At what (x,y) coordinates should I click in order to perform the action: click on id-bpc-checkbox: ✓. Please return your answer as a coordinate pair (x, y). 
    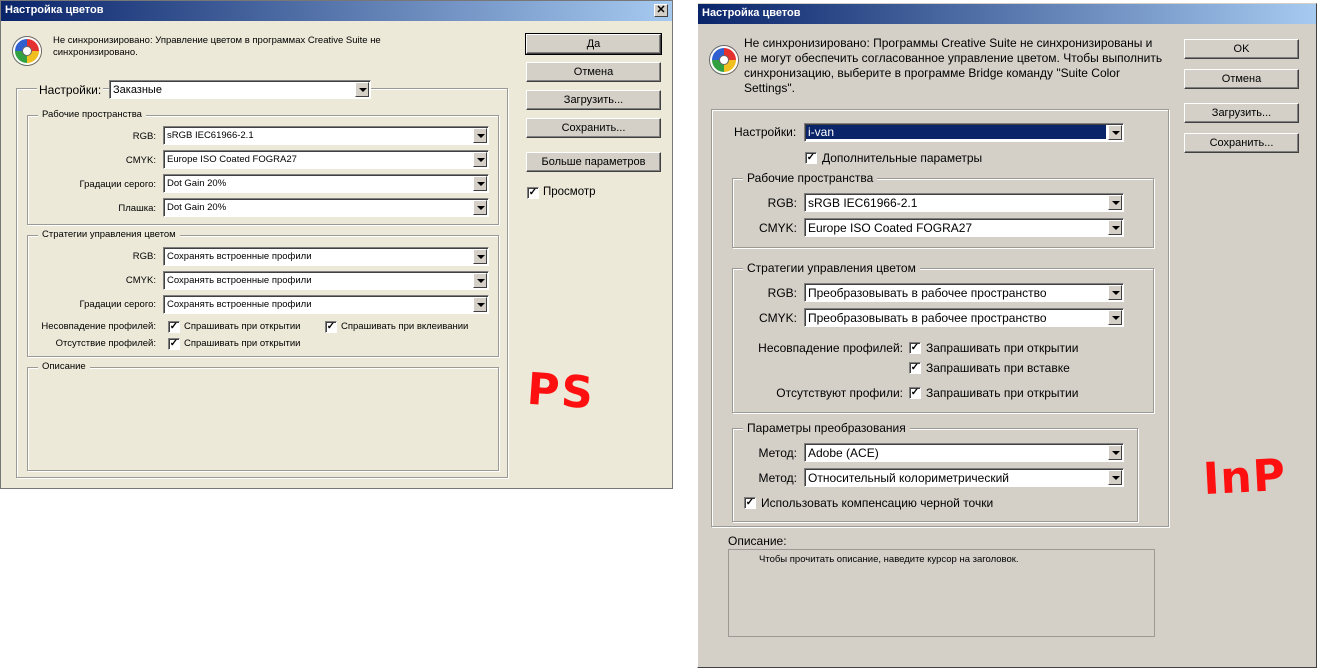
    Looking at the image, I should click on (750, 503).